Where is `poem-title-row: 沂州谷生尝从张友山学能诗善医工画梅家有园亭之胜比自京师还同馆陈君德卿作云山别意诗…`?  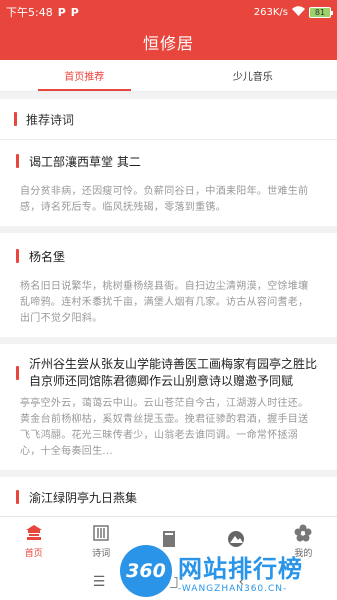
poem-title-row: 沂州谷生尝从张友山学能诗善医工画梅家有园亭之胜比自京师还同馆陈君德卿作云山别意诗… is located at coordinates (168, 370).